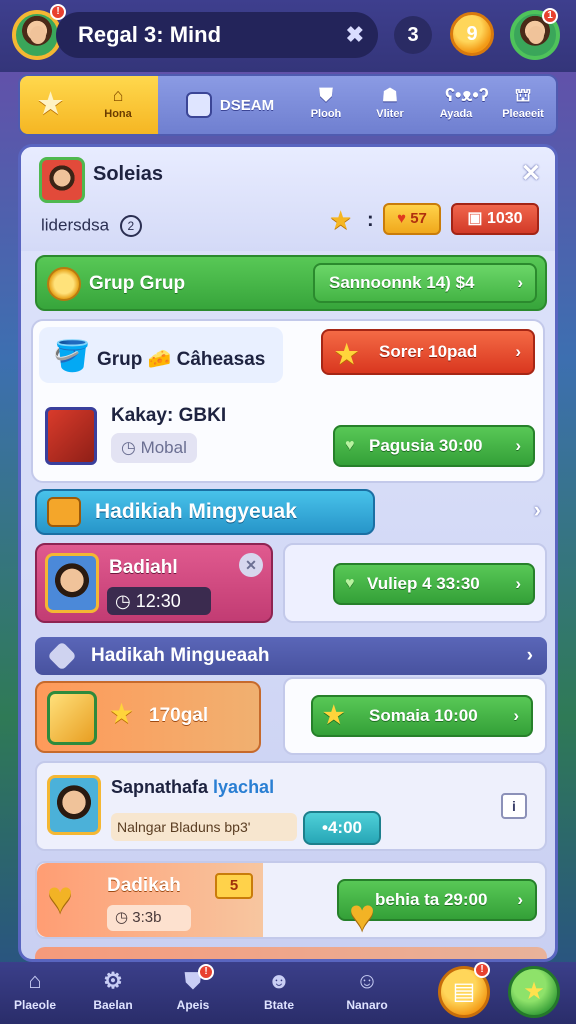 The width and height of the screenshot is (576, 1024). What do you see at coordinates (205, 512) in the screenshot?
I see `section-header-hadikiah: Hadikiah Mingyeuak` at bounding box center [205, 512].